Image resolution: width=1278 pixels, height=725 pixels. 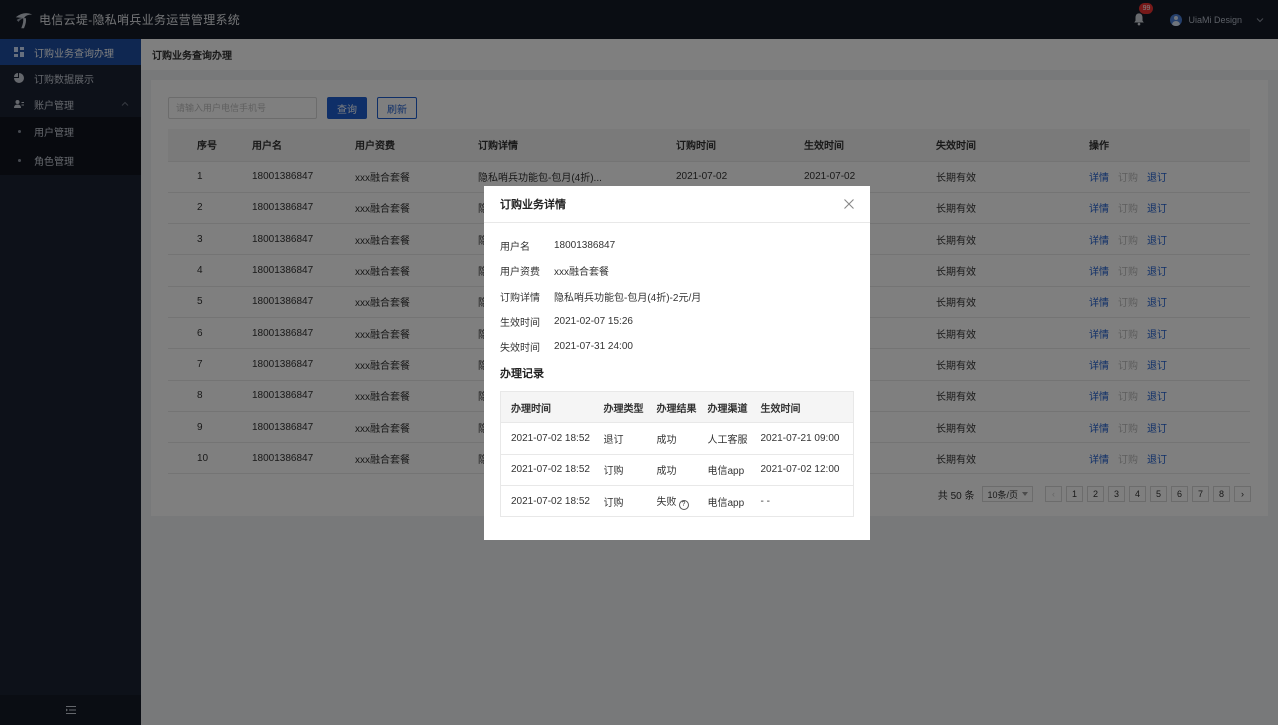 What do you see at coordinates (515, 248) in the screenshot?
I see `field-label: 用户名` at bounding box center [515, 248].